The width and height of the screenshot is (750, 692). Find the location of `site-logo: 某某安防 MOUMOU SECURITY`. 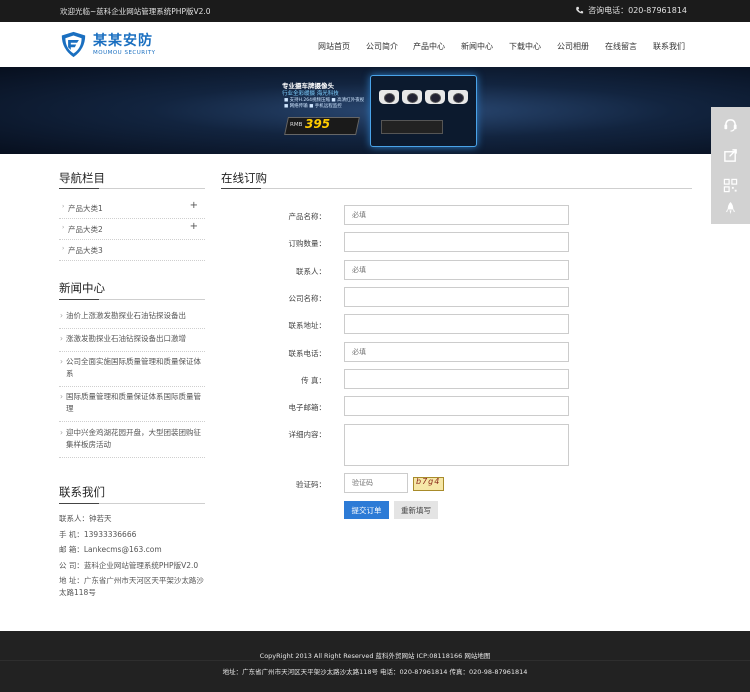

site-logo: 某某安防 MOUMOU SECURITY is located at coordinates (107, 44).